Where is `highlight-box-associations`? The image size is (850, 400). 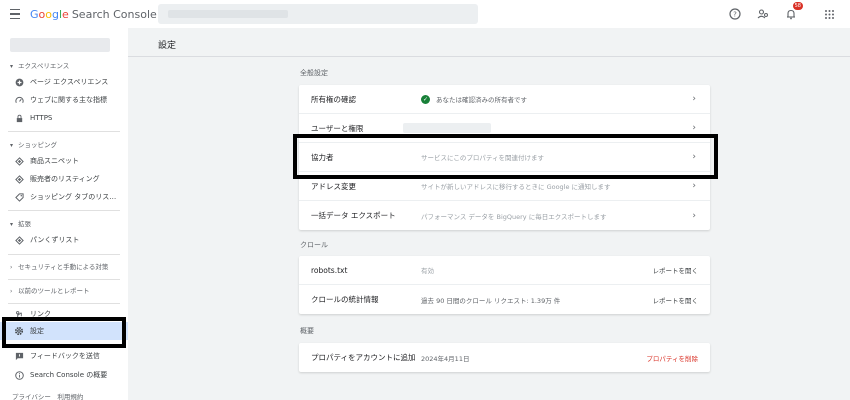
highlight-box-associations is located at coordinates (505, 156).